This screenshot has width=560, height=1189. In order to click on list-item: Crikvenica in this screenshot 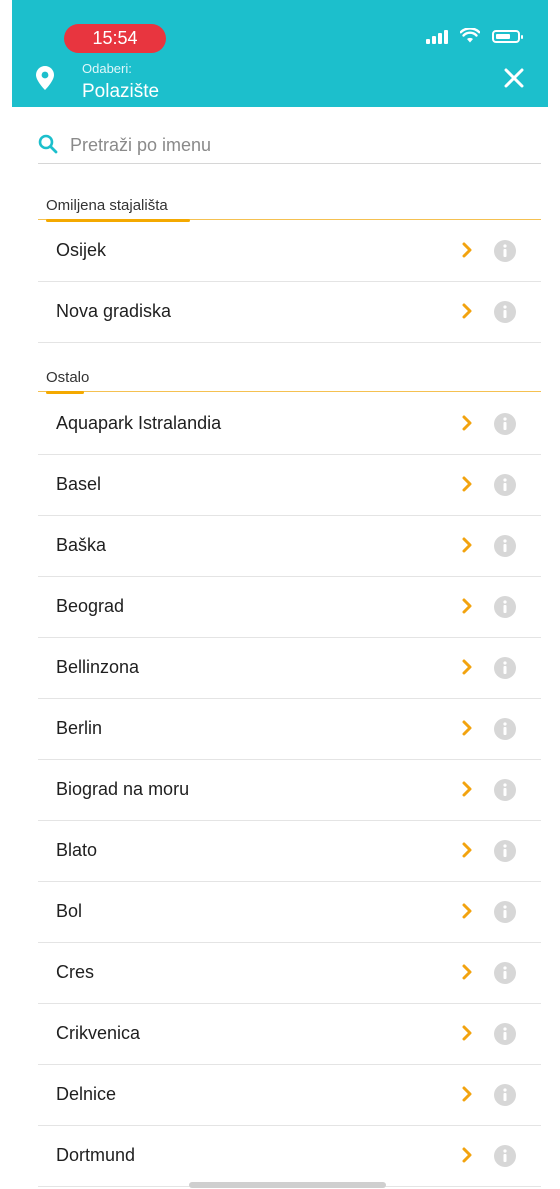, I will do `click(289, 1034)`.